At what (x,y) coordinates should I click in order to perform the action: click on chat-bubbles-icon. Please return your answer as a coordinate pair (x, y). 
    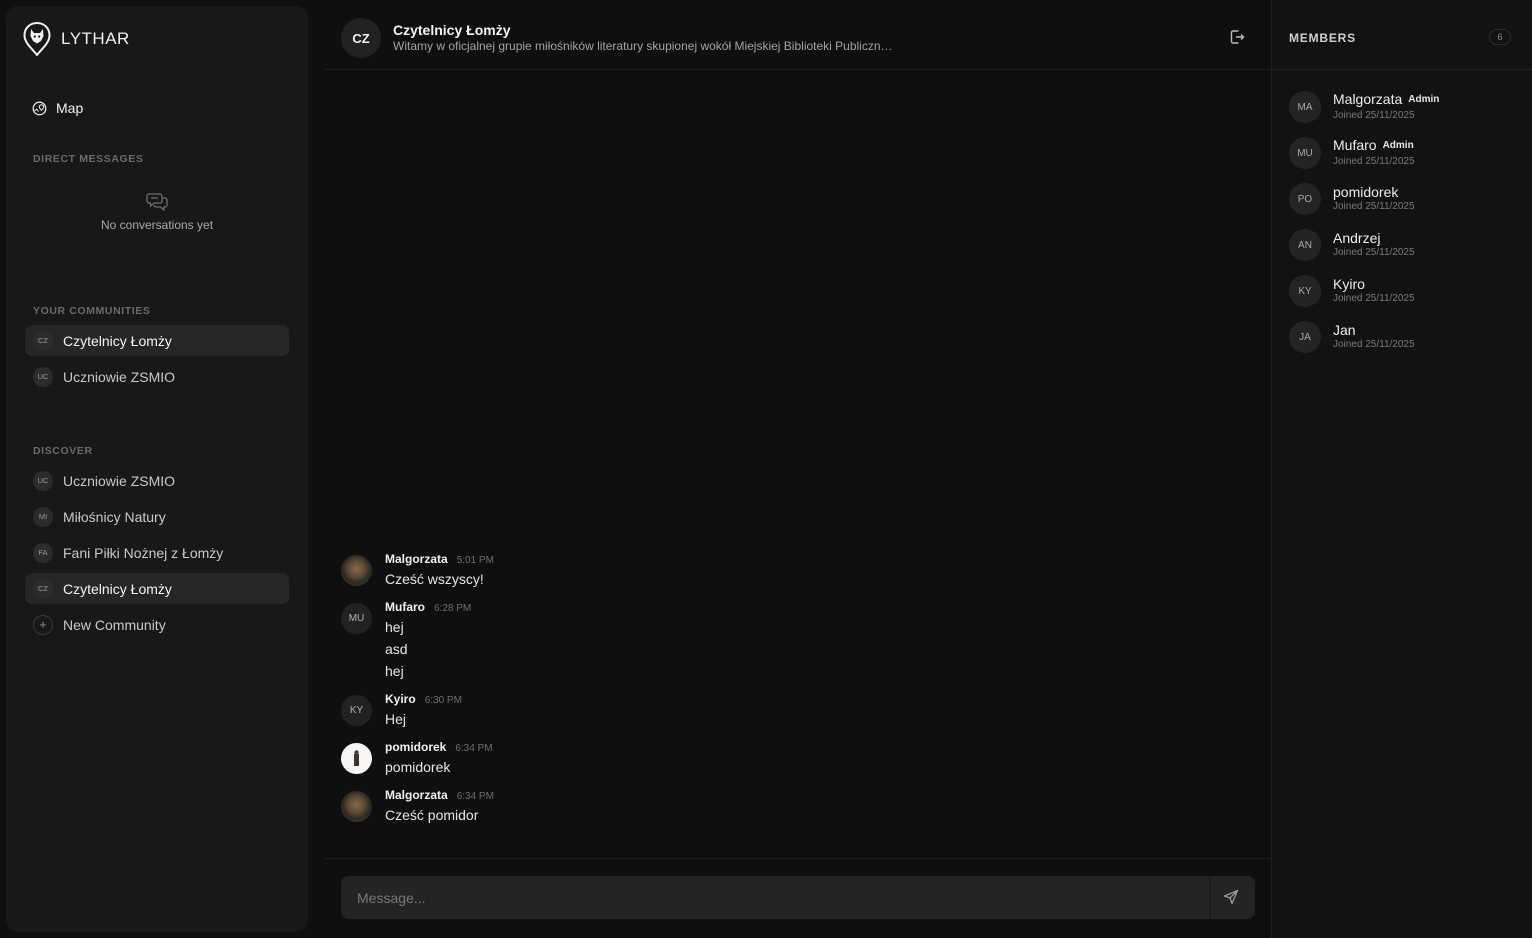
    Looking at the image, I should click on (157, 202).